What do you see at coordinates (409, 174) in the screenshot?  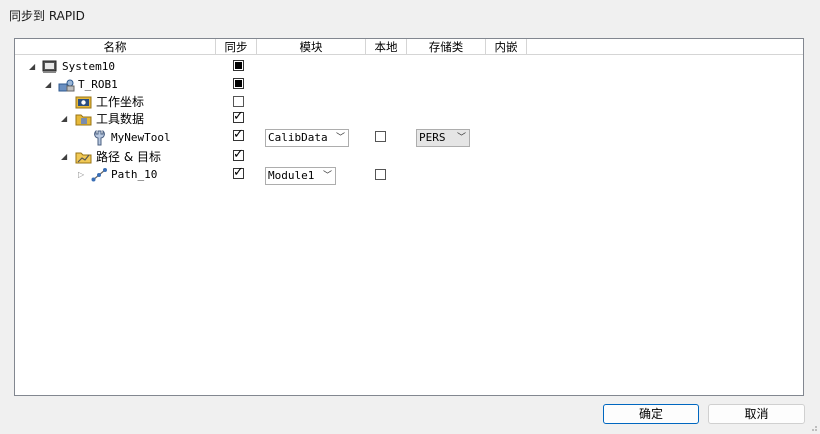 I see `tree-row-path-10: ▷ Path_10 Module1 ﹀` at bounding box center [409, 174].